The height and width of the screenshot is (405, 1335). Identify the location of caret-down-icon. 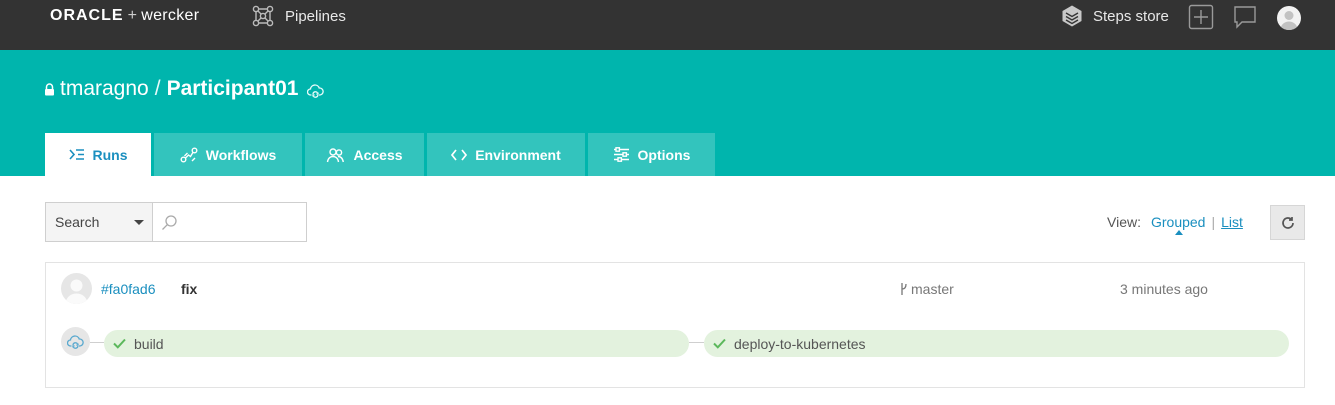
(139, 222).